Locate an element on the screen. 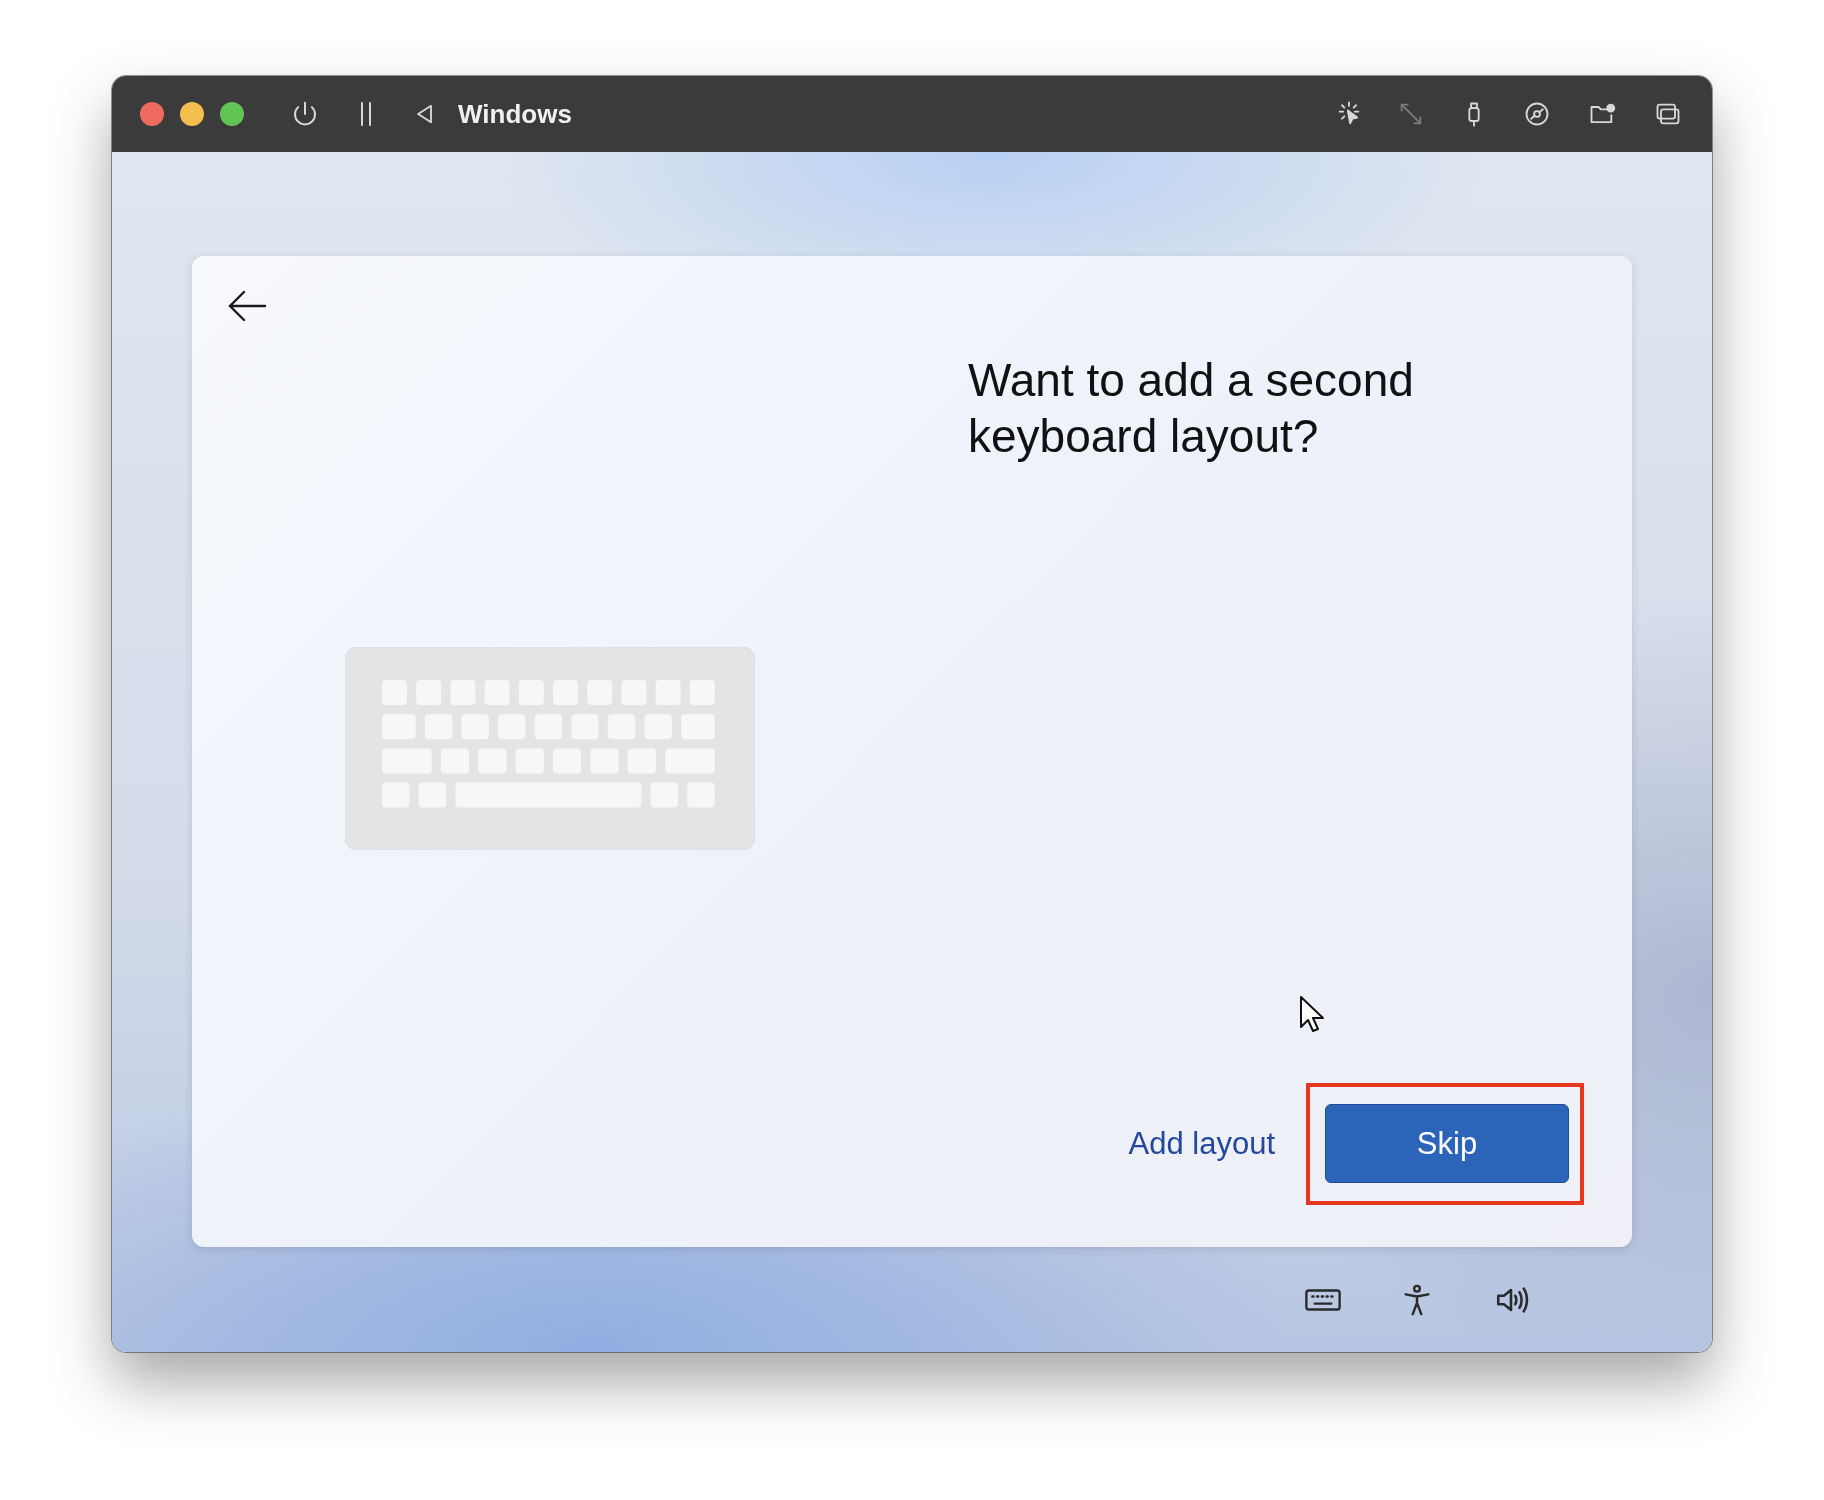  page-heading: Want to add a second keyboard layout? is located at coordinates (1191, 408).